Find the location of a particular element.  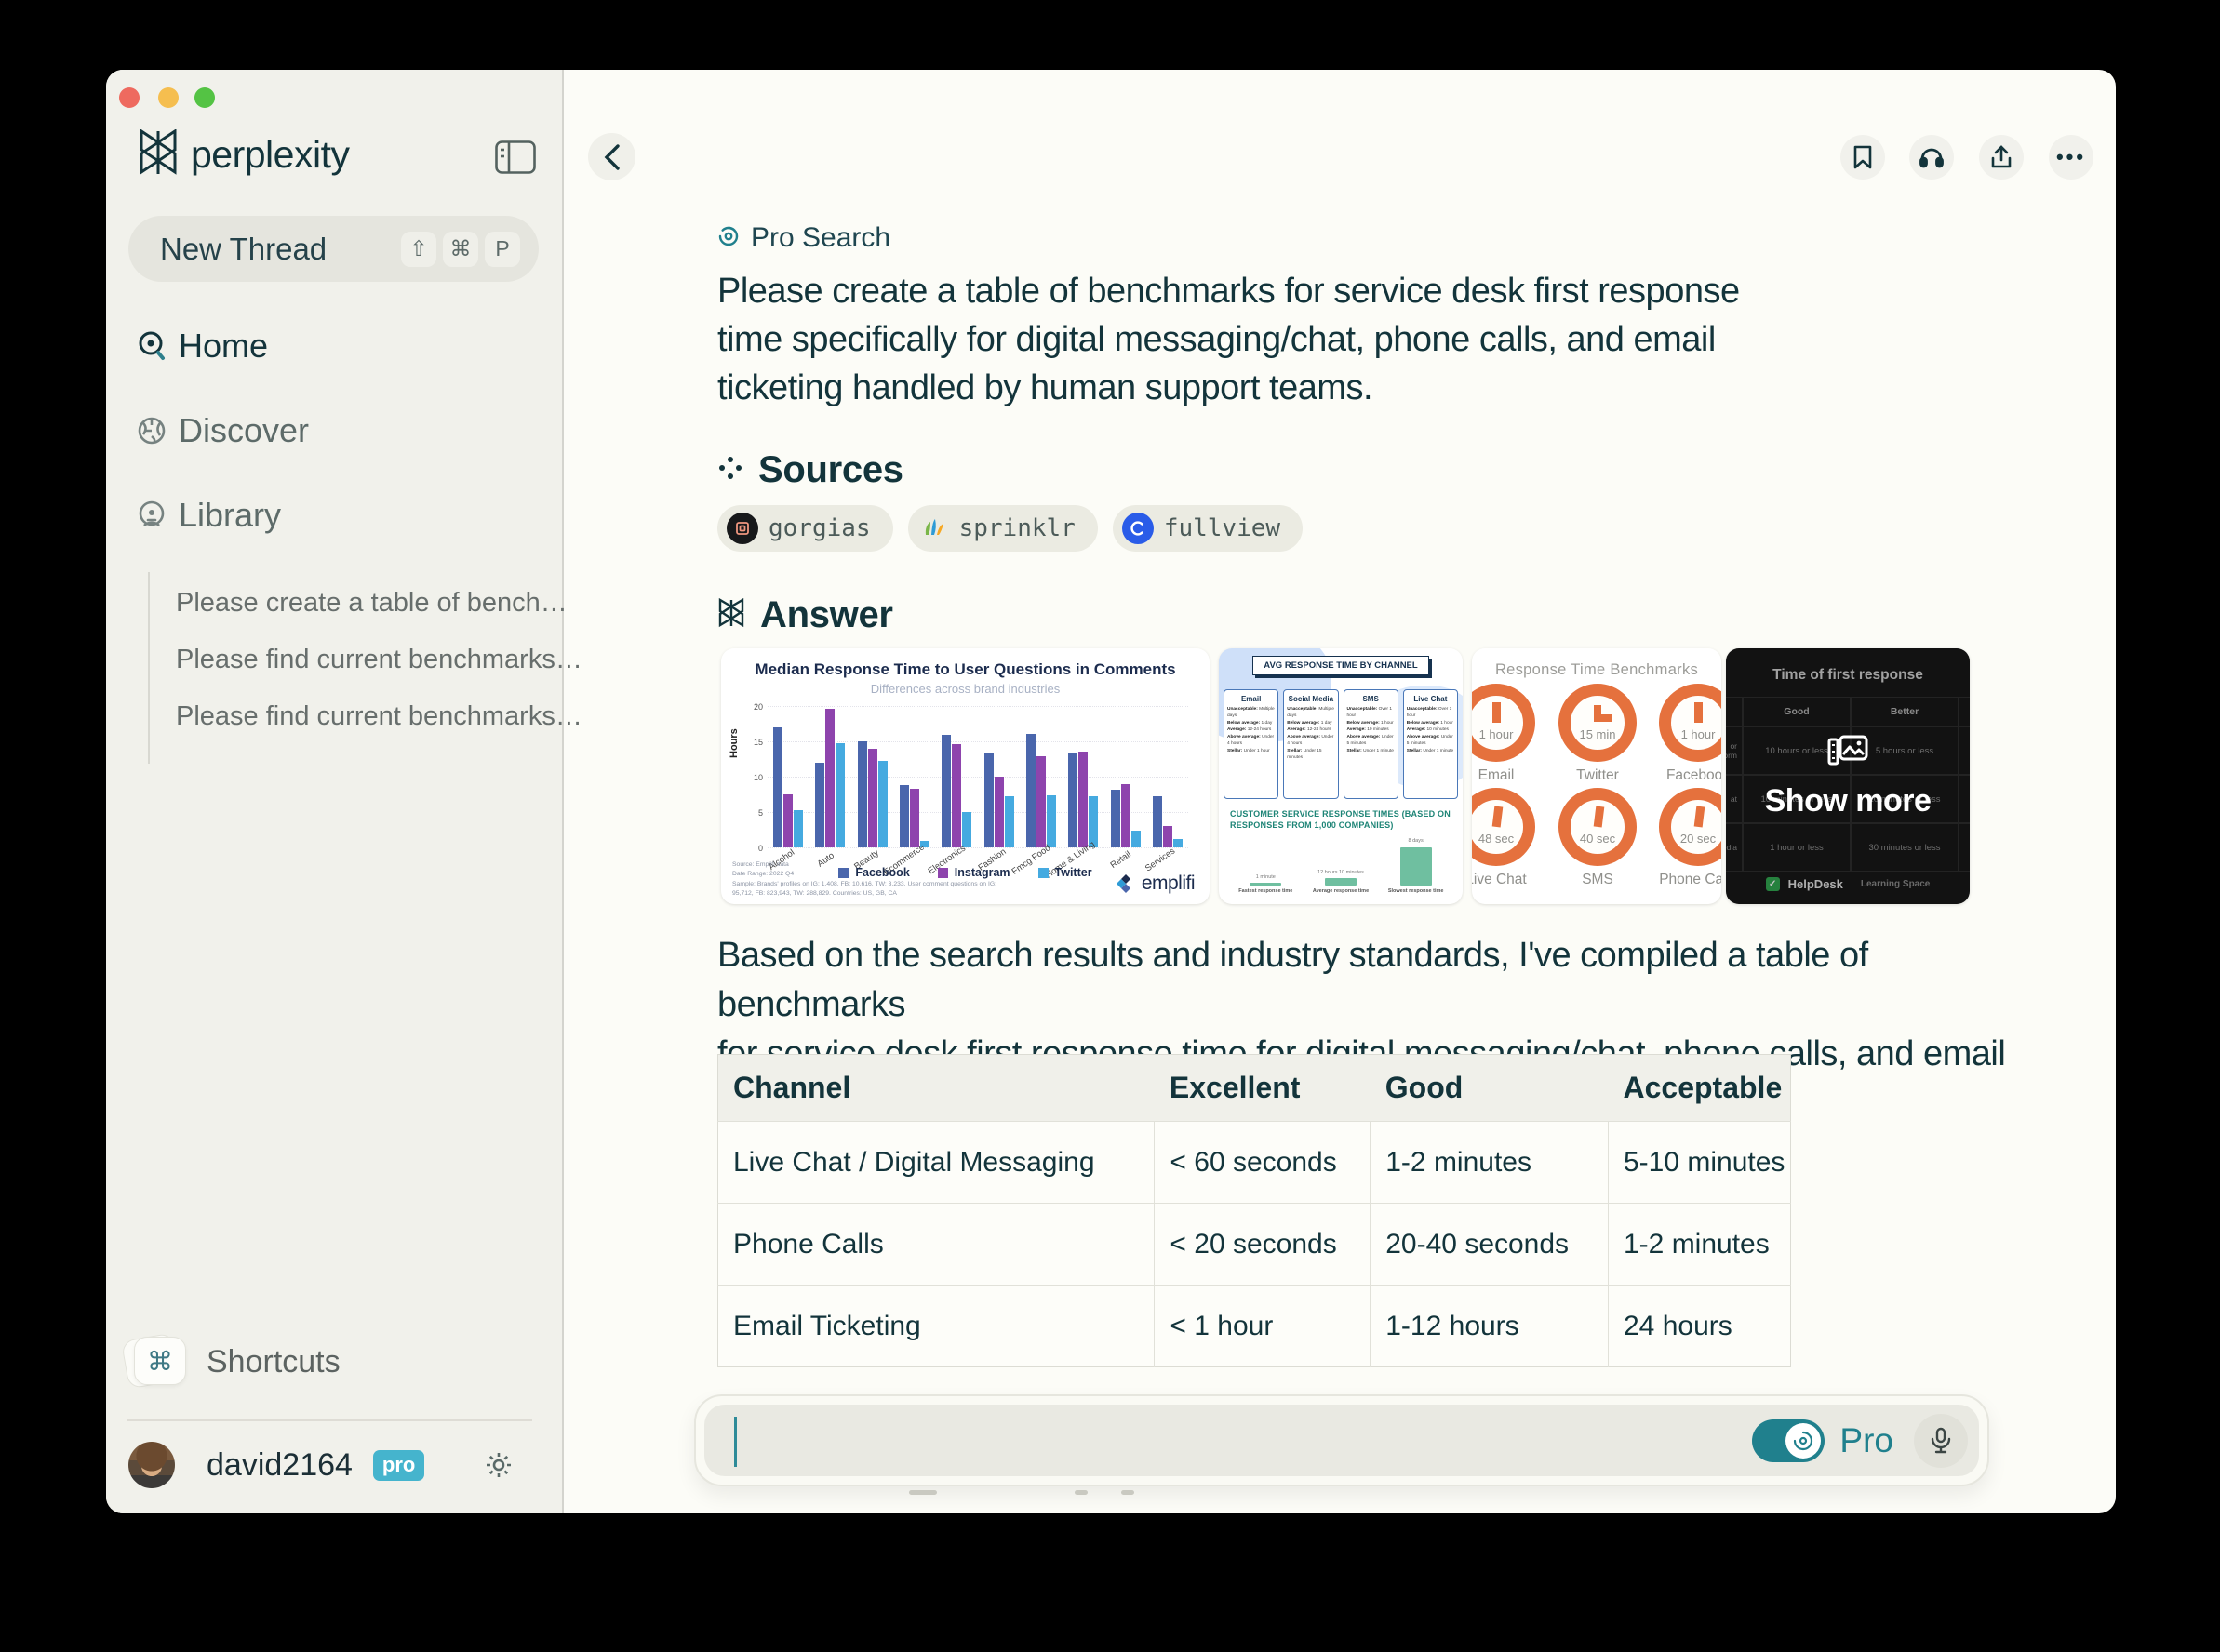

clock-ring: 1 hour is located at coordinates (1503, 723).